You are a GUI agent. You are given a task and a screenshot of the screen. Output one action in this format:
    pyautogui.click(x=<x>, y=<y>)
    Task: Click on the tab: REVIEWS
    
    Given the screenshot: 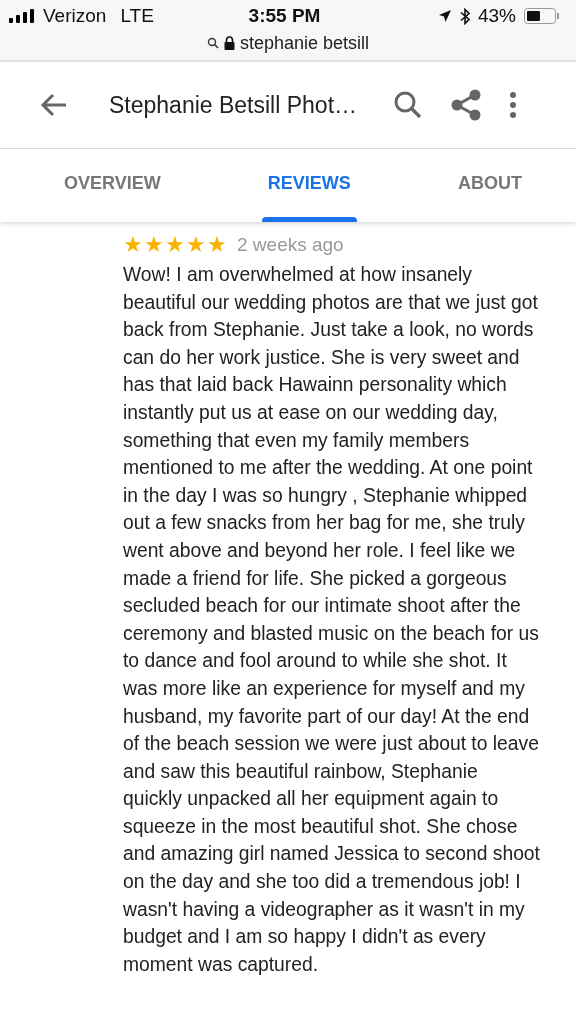 What is the action you would take?
    pyautogui.click(x=309, y=185)
    